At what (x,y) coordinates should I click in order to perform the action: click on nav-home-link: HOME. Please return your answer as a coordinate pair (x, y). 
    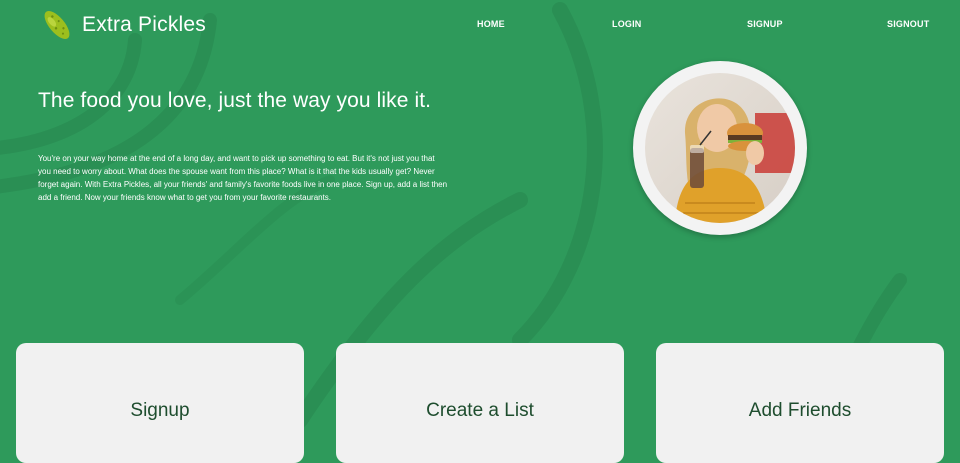
    Looking at the image, I should click on (491, 24).